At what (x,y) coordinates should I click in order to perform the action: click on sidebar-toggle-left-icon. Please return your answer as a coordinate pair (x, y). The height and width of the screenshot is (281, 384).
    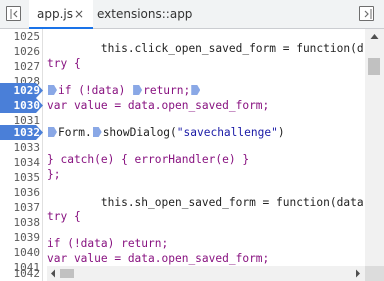
    Looking at the image, I should click on (13, 13).